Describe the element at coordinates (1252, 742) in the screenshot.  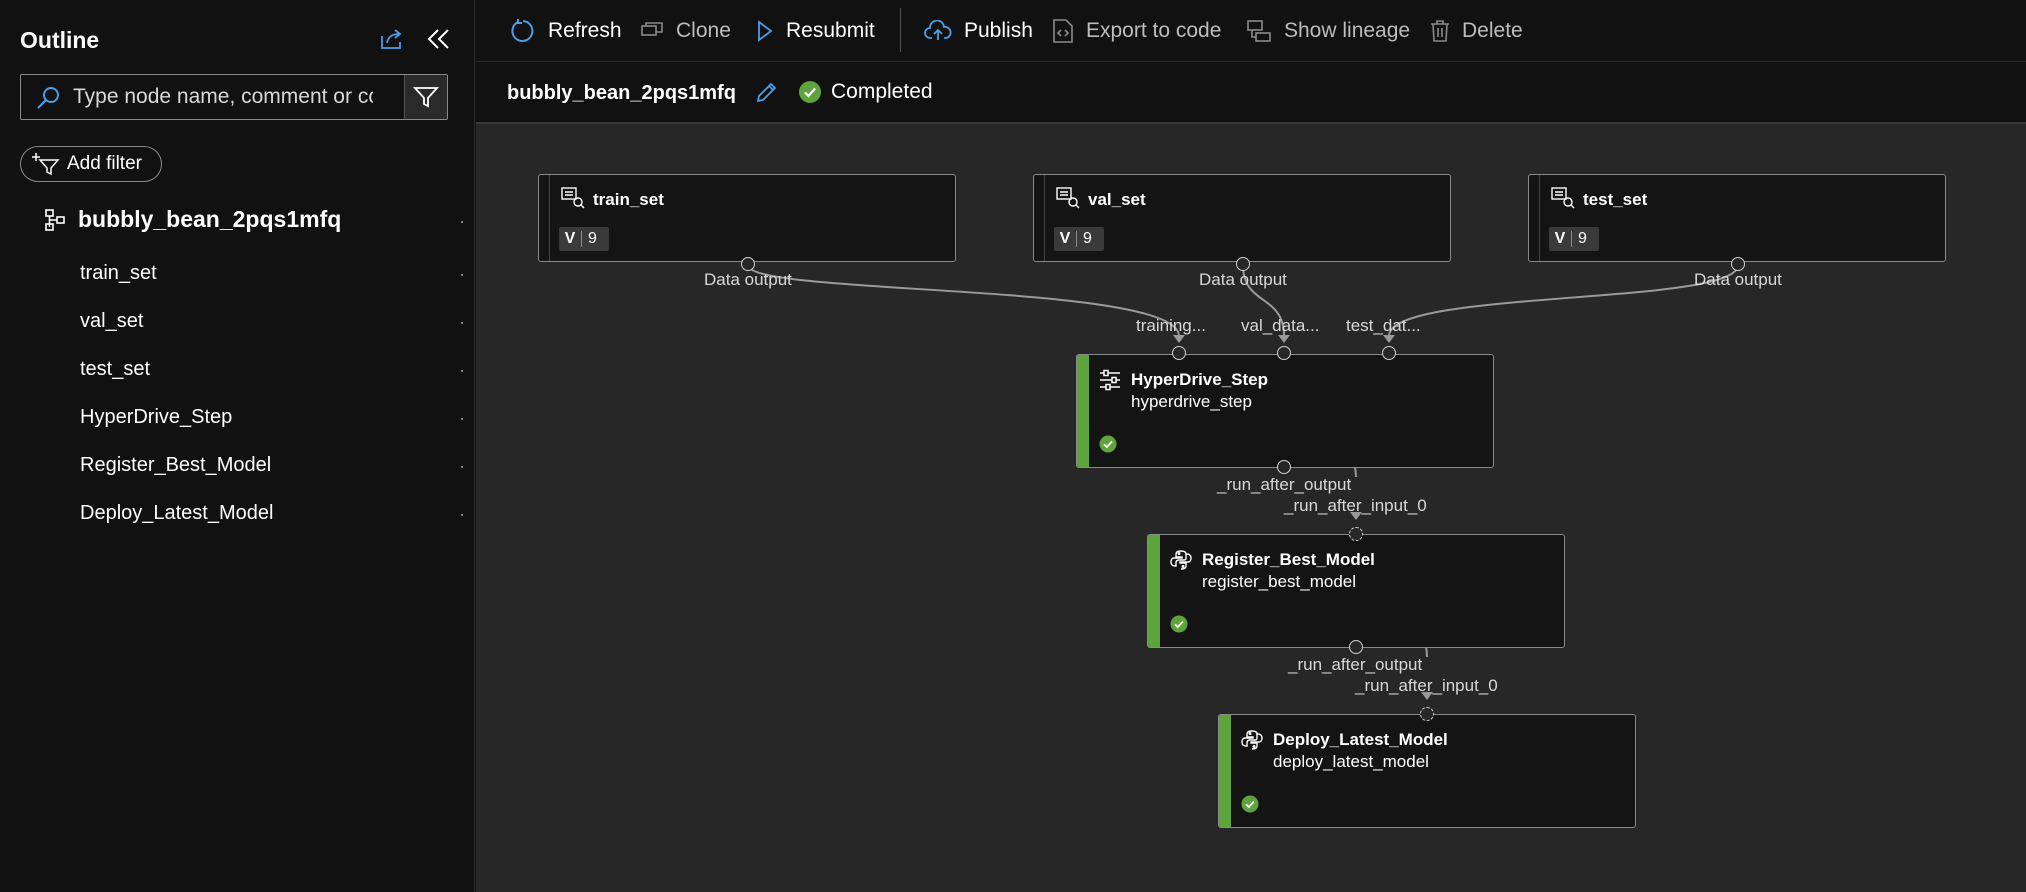
I see `python-icon` at that location.